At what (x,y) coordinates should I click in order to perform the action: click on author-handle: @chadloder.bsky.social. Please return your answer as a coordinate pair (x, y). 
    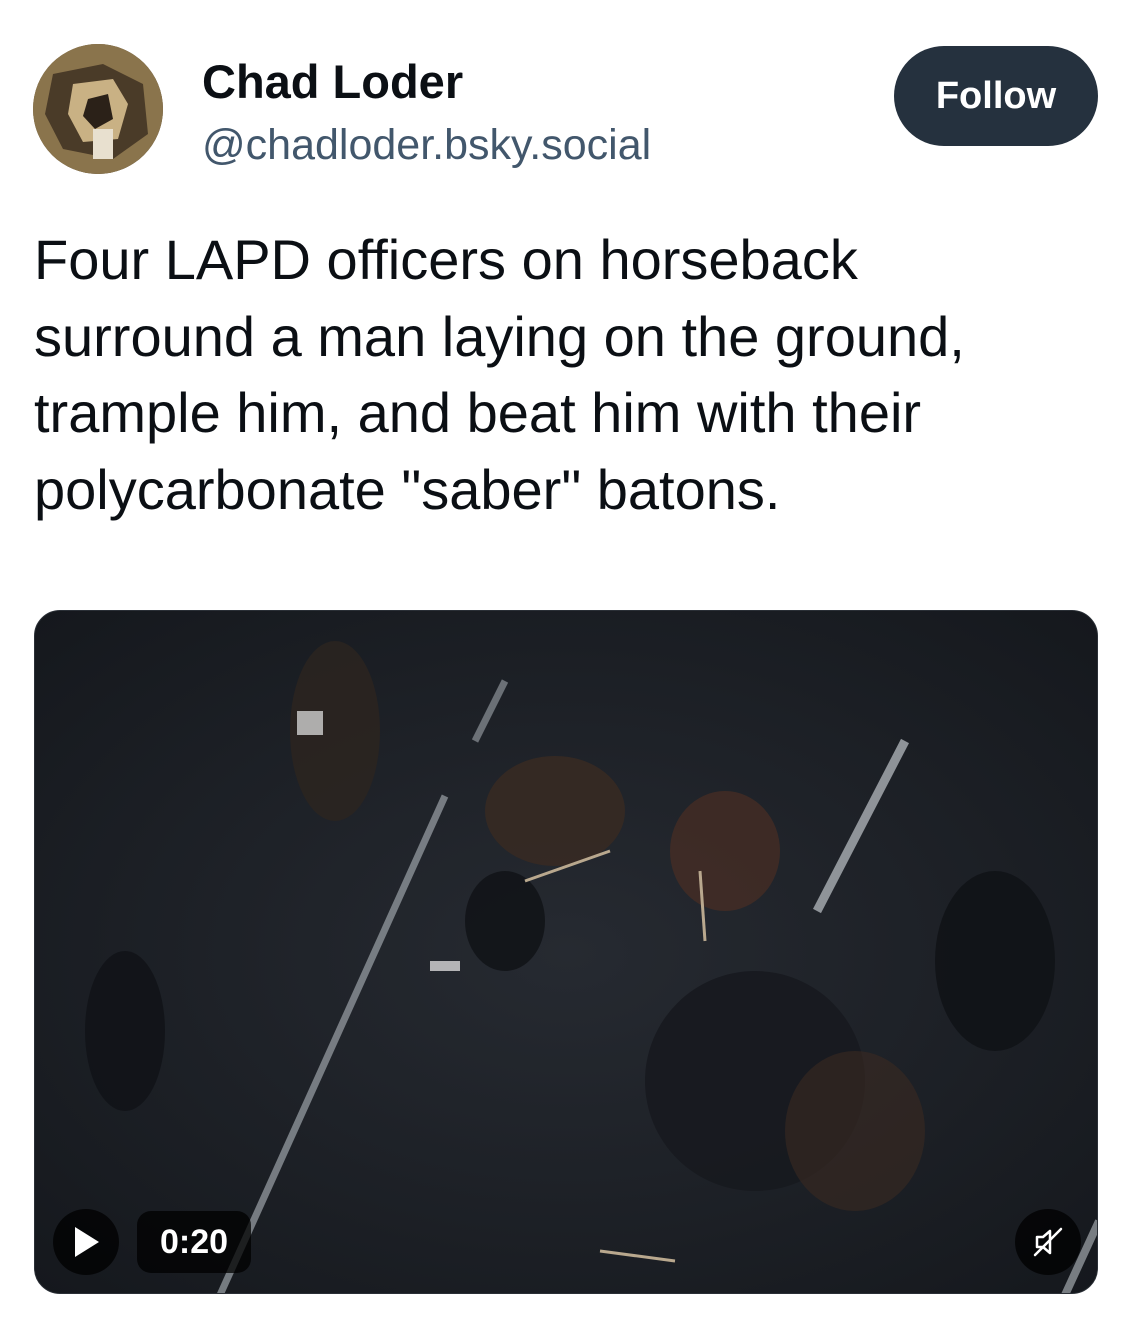
    Looking at the image, I should click on (426, 145).